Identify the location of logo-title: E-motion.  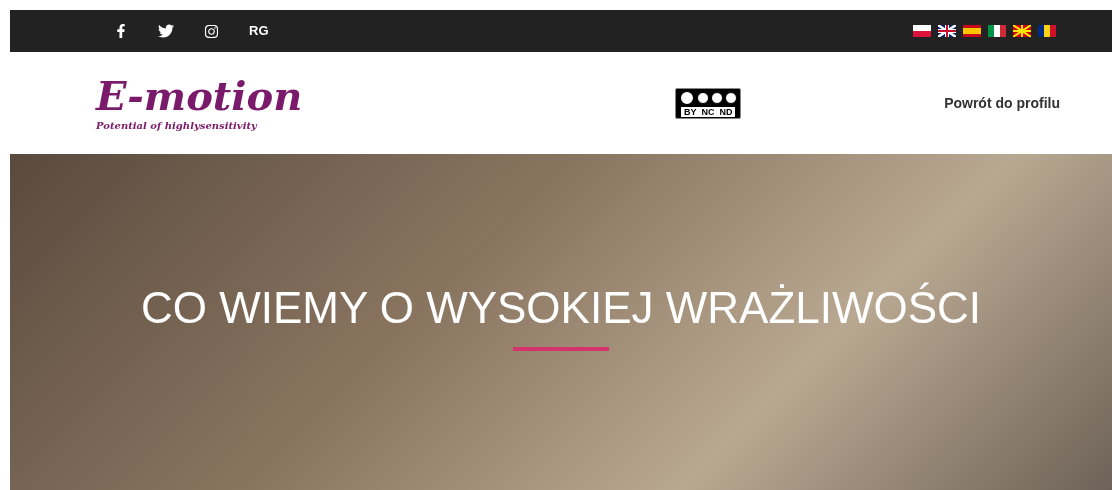
(199, 95).